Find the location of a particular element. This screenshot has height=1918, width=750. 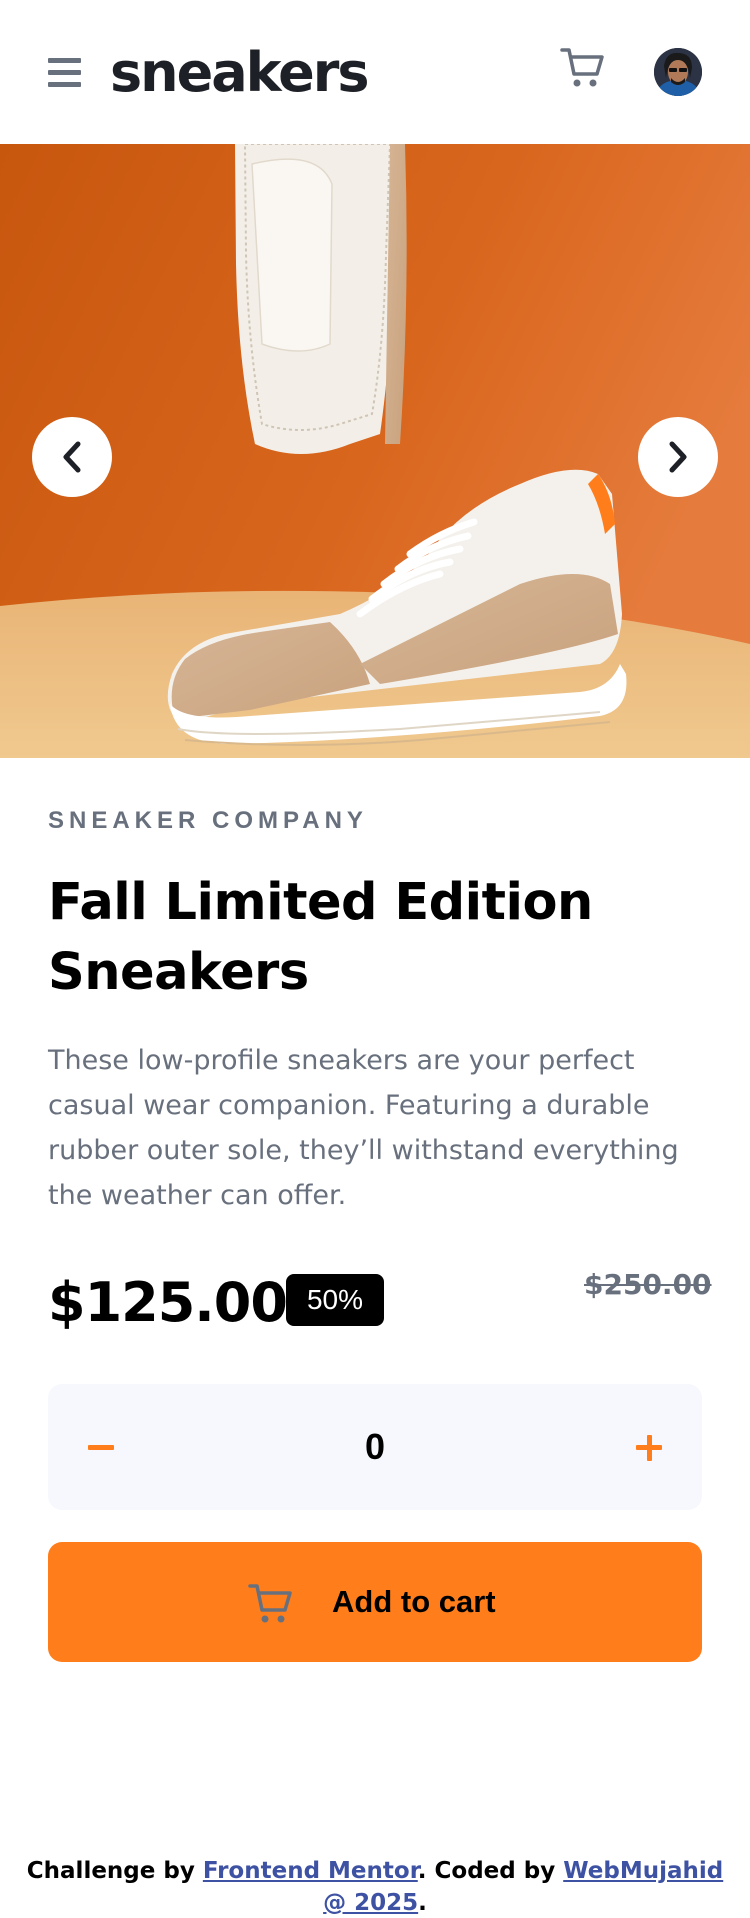

add-to-cart-button: Add to cart is located at coordinates (375, 1602).